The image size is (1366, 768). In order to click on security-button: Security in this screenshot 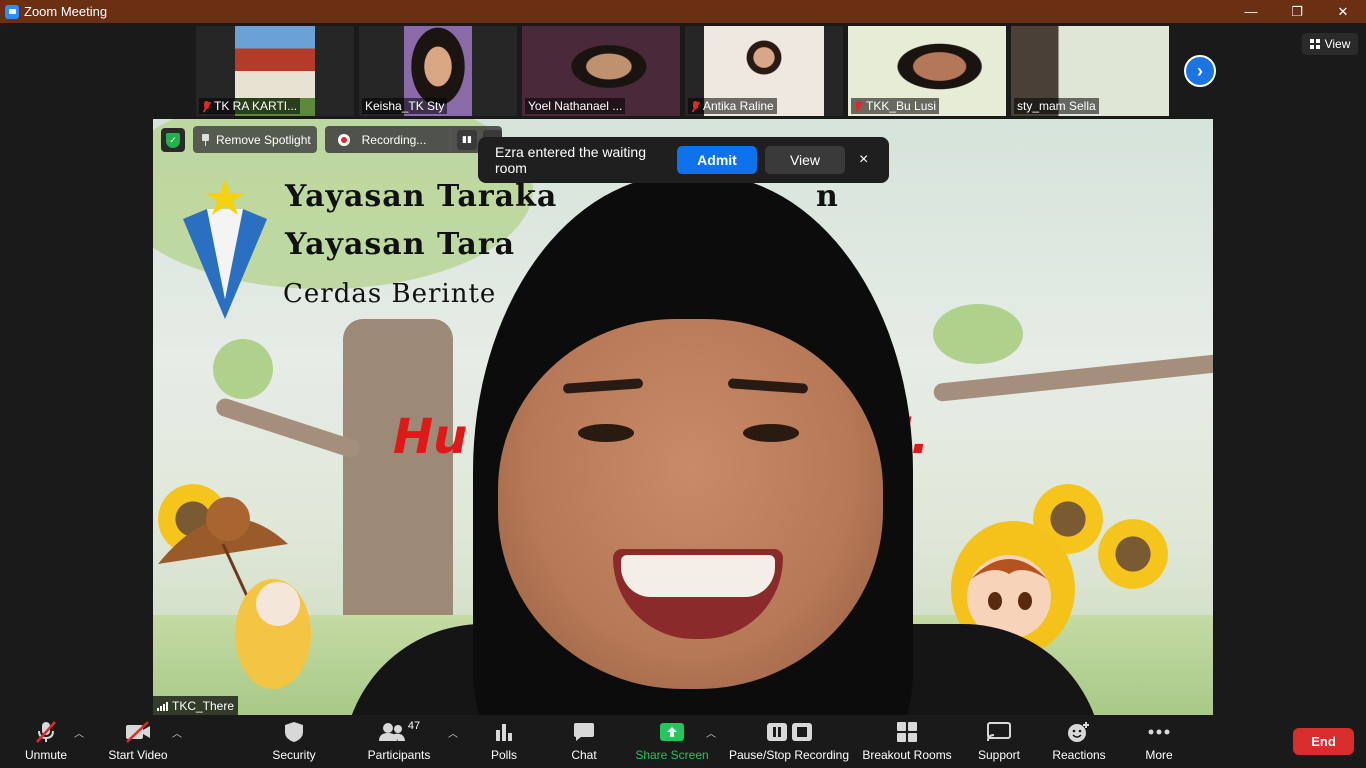, I will do `click(294, 743)`.